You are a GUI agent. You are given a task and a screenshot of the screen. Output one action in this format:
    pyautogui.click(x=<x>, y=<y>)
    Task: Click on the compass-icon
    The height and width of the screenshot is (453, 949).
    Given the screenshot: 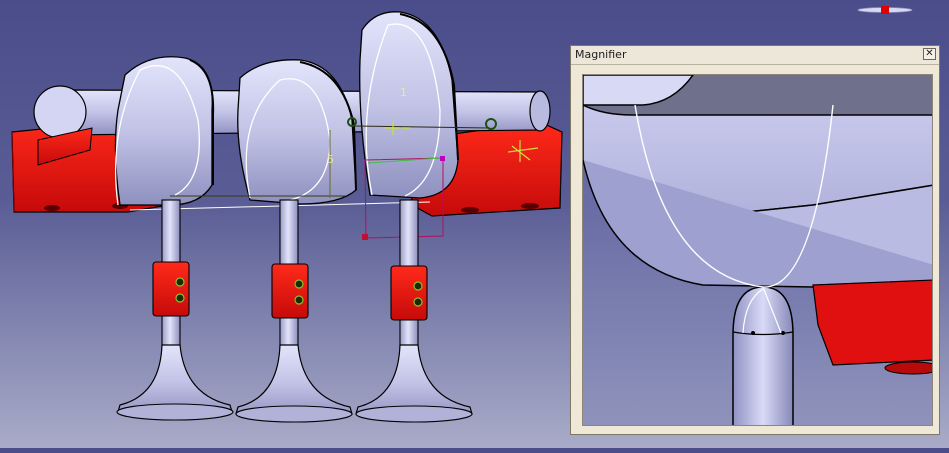 What is the action you would take?
    pyautogui.click(x=885, y=10)
    